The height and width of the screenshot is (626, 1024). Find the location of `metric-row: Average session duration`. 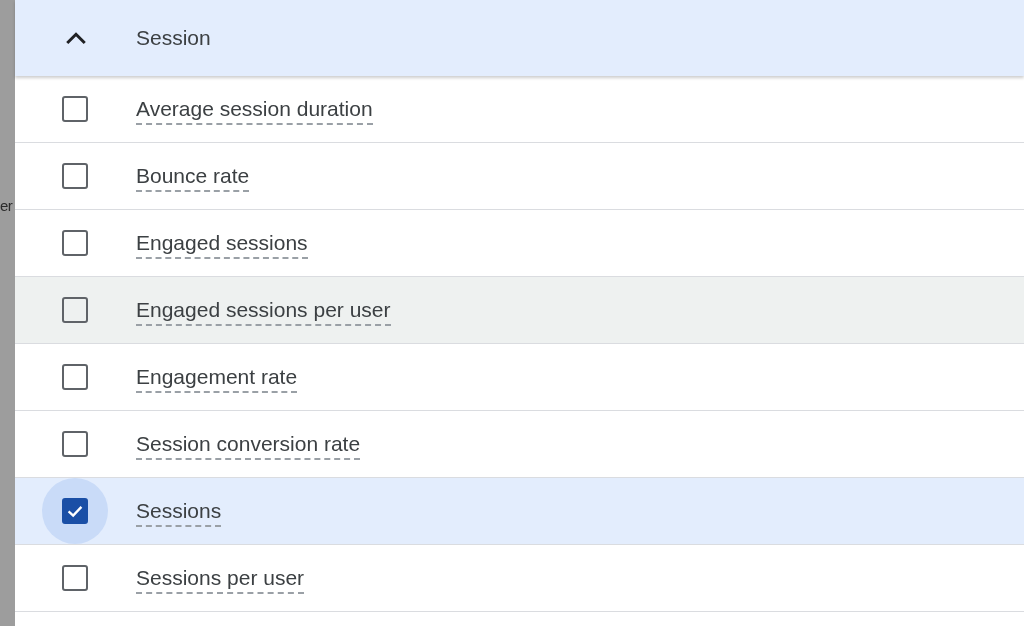

metric-row: Average session duration is located at coordinates (519, 109).